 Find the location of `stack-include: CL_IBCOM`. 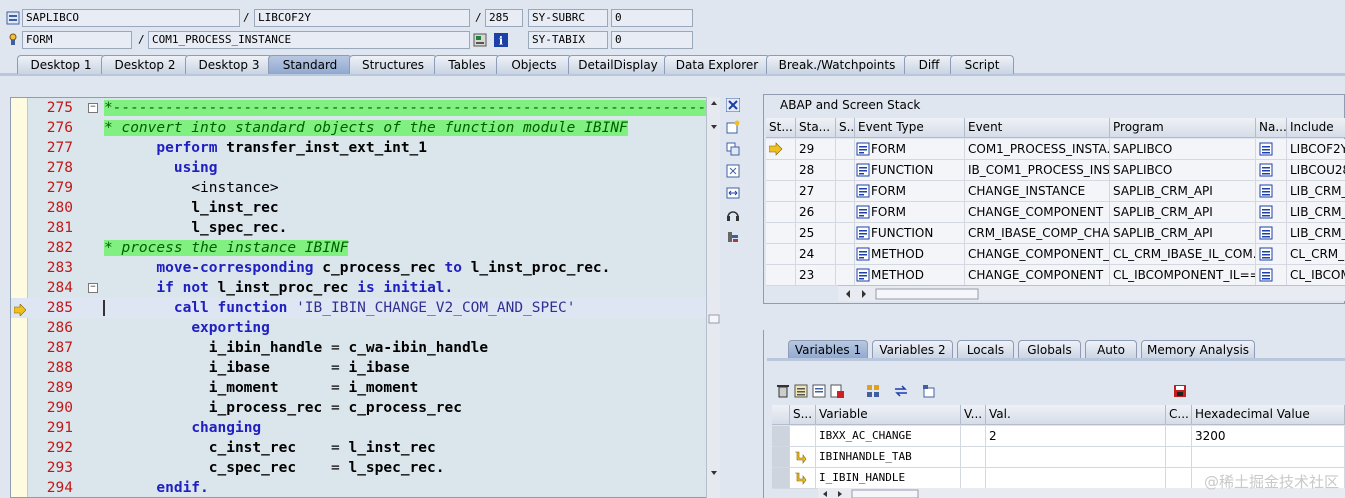

stack-include: CL_IBCOM is located at coordinates (1316, 275).